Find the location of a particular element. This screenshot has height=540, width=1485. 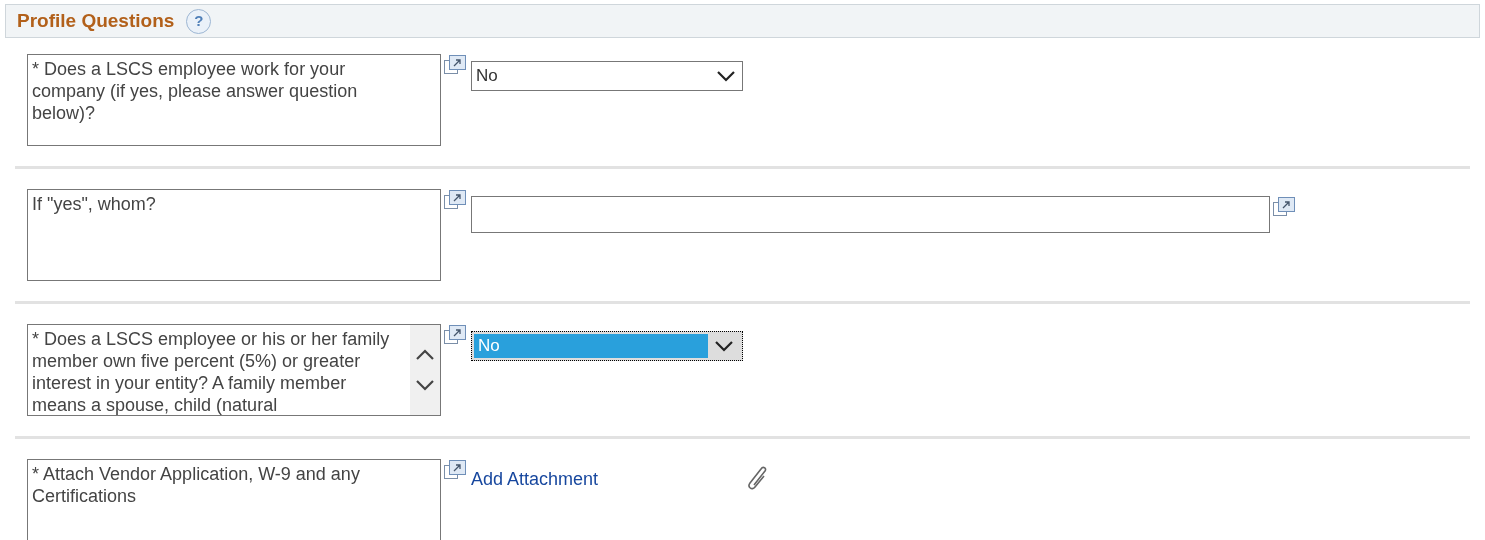

help-icon: ? is located at coordinates (199, 21).